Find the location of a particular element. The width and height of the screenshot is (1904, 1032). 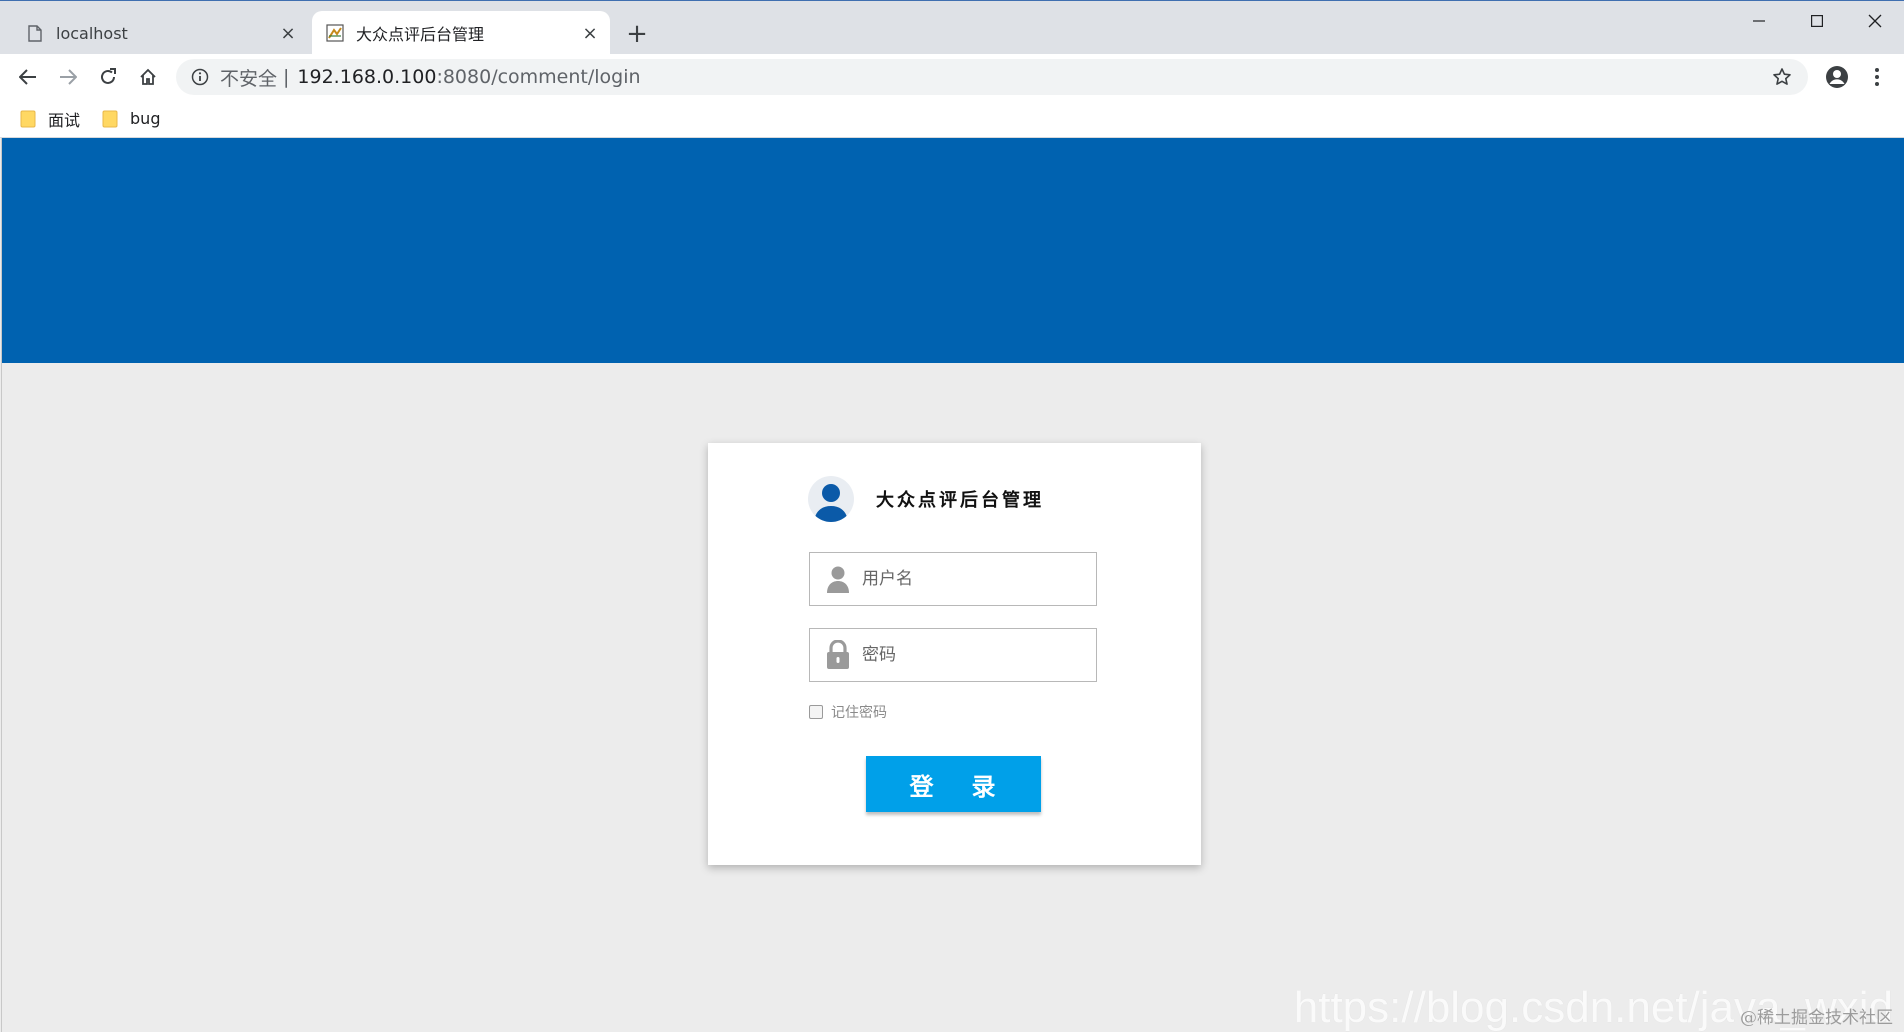

remember-label: 记住密码 is located at coordinates (859, 713).